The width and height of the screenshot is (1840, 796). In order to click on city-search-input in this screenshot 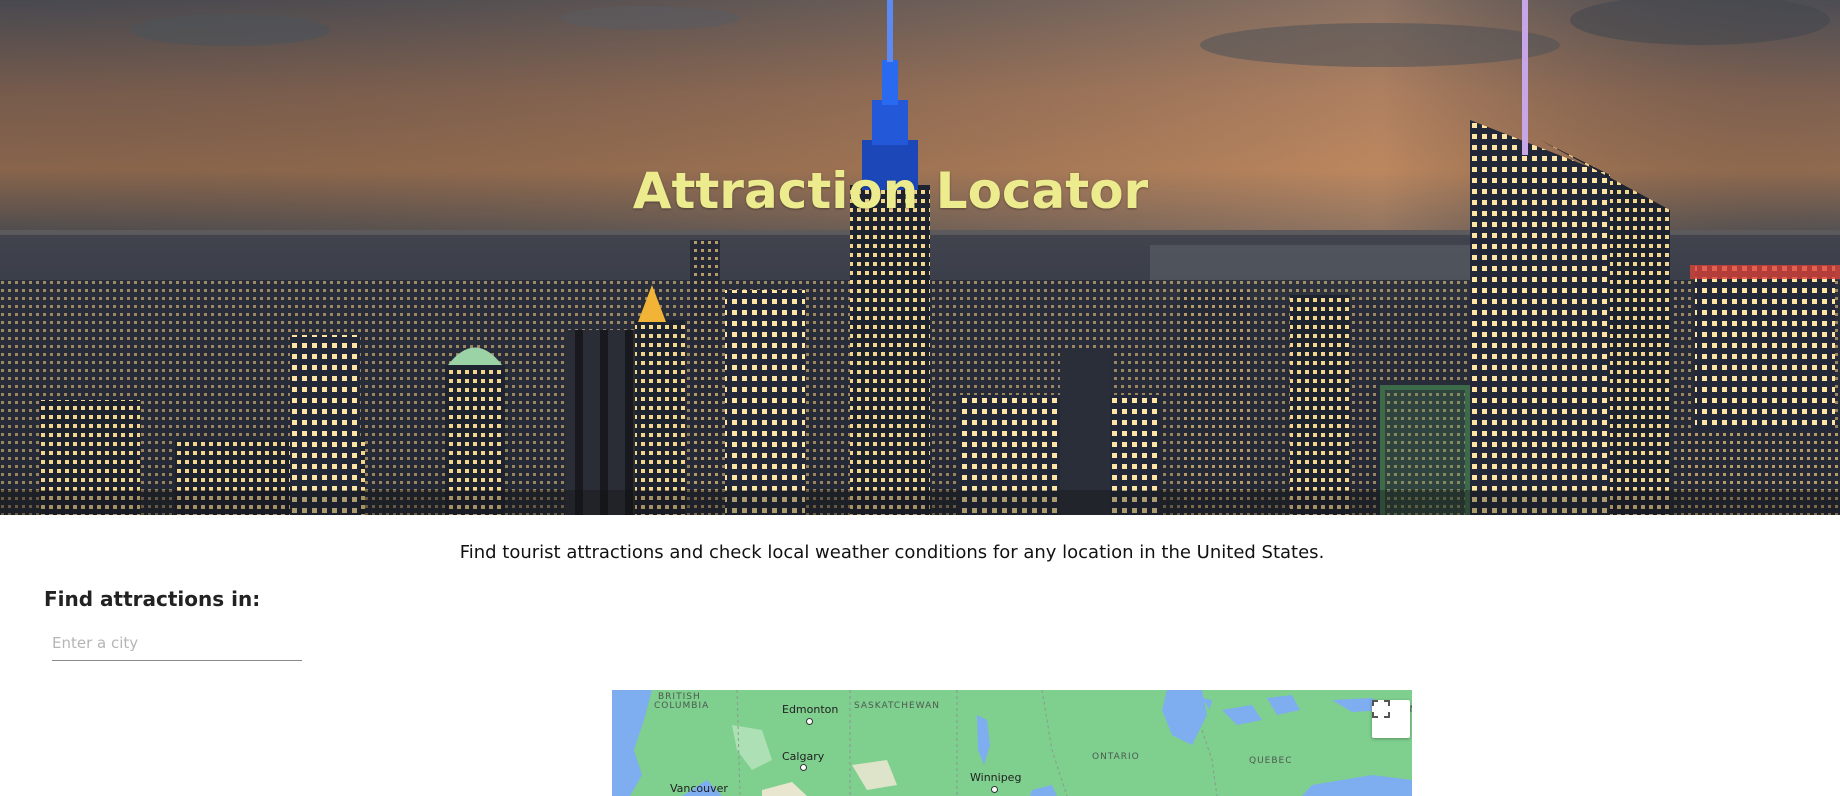, I will do `click(177, 643)`.